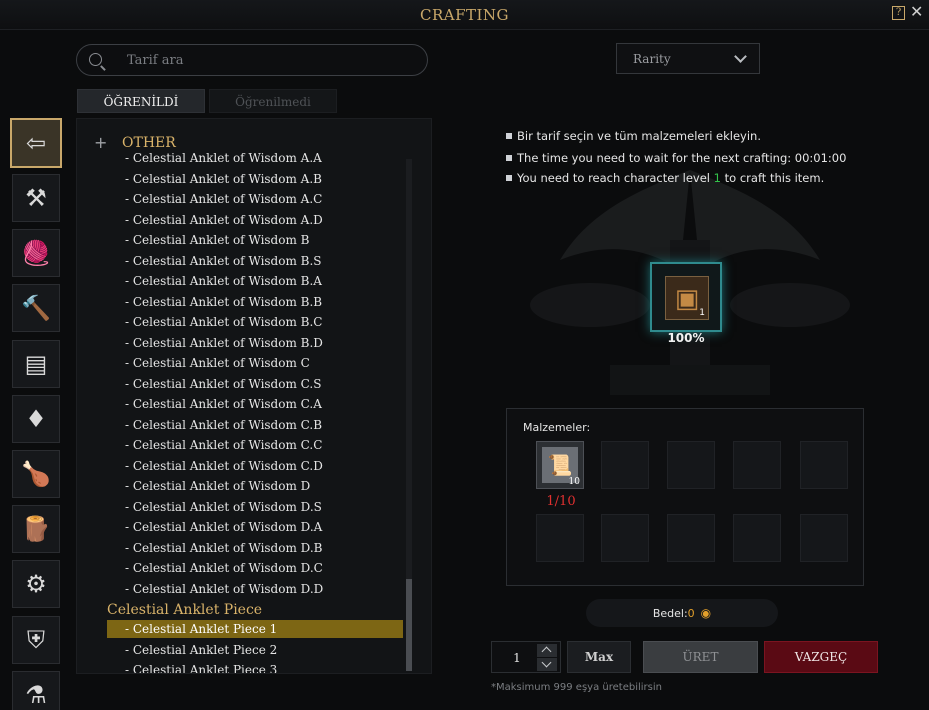 The width and height of the screenshot is (929, 710). I want to click on category-button: 🧶, so click(36, 253).